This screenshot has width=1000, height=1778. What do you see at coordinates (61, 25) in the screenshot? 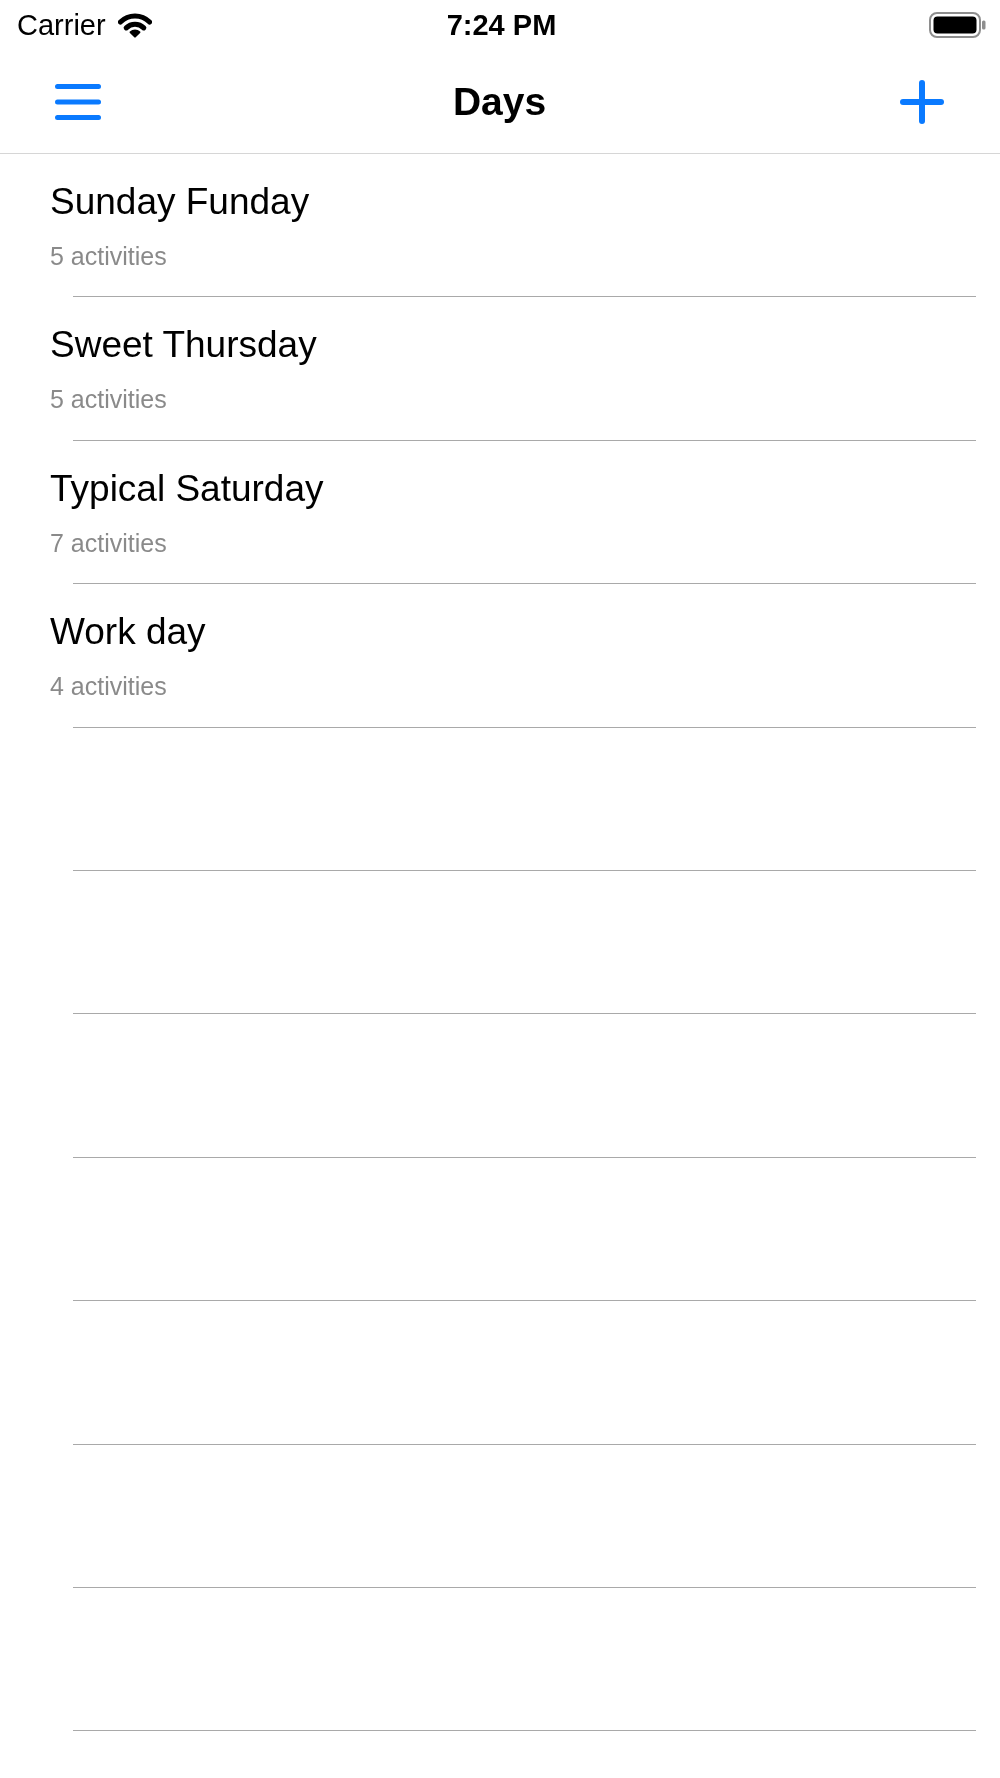
I see `carrier-label: Carrier` at bounding box center [61, 25].